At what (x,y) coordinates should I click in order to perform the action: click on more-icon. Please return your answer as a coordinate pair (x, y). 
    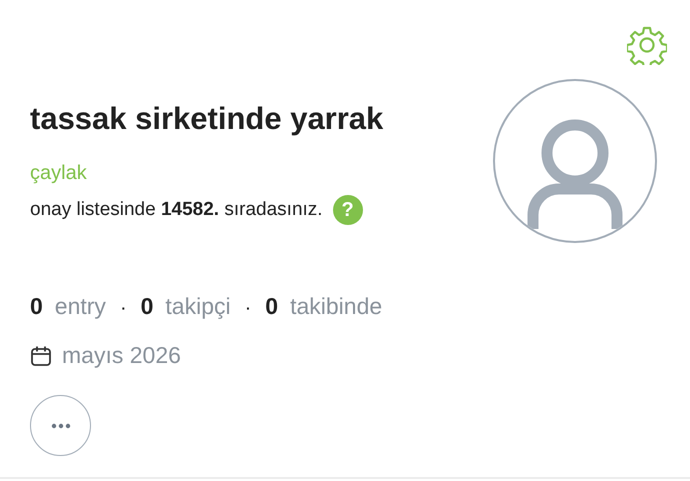
    Looking at the image, I should click on (60, 425).